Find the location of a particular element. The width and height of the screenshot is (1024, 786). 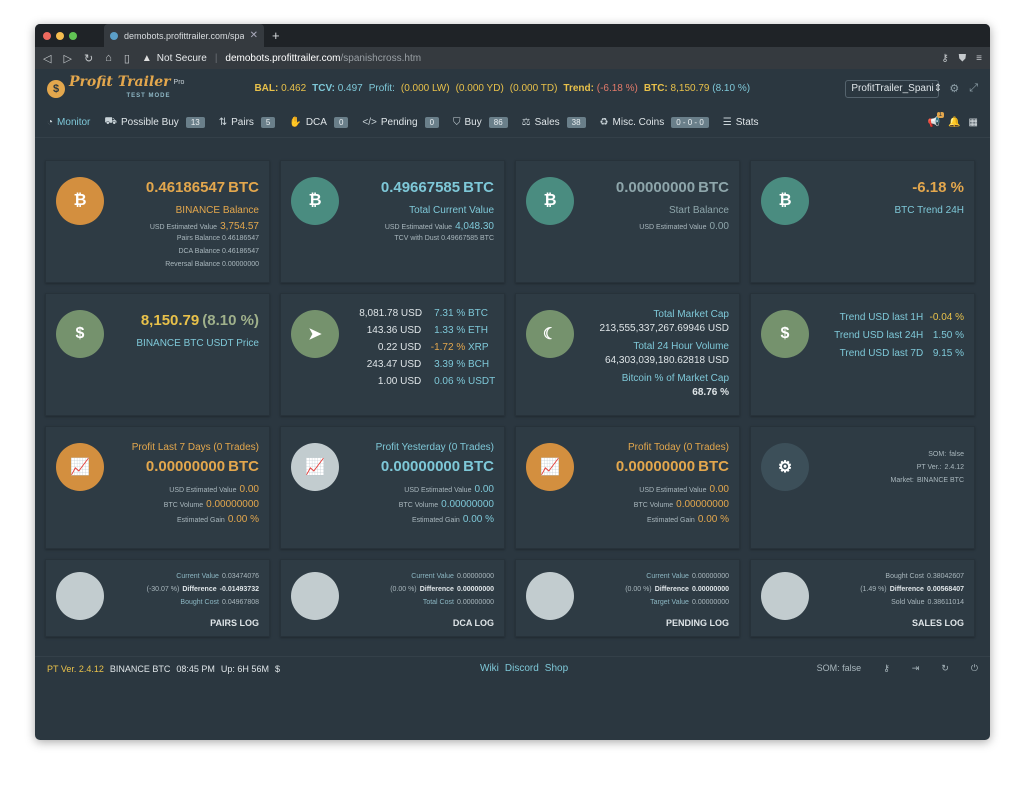

discord-link: Discord is located at coordinates (522, 668).